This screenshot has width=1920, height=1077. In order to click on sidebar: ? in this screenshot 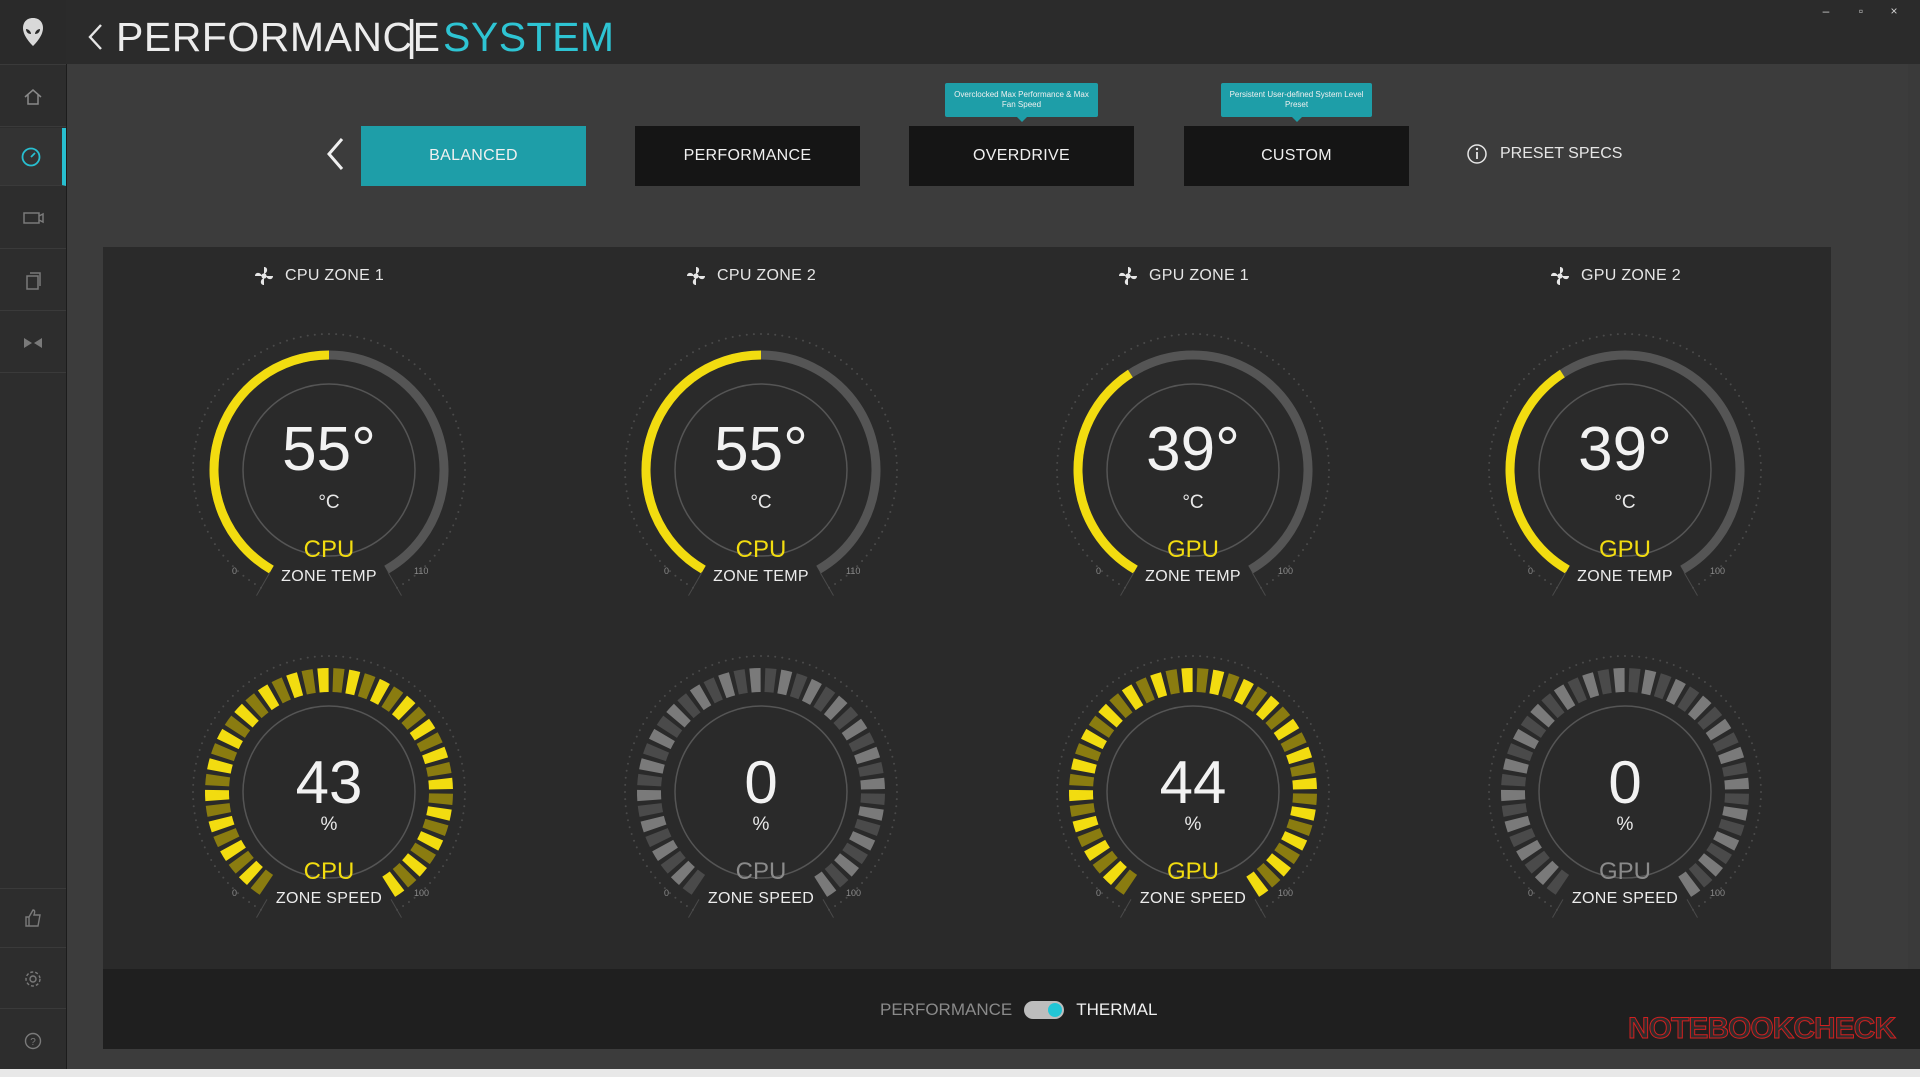, I will do `click(33, 538)`.